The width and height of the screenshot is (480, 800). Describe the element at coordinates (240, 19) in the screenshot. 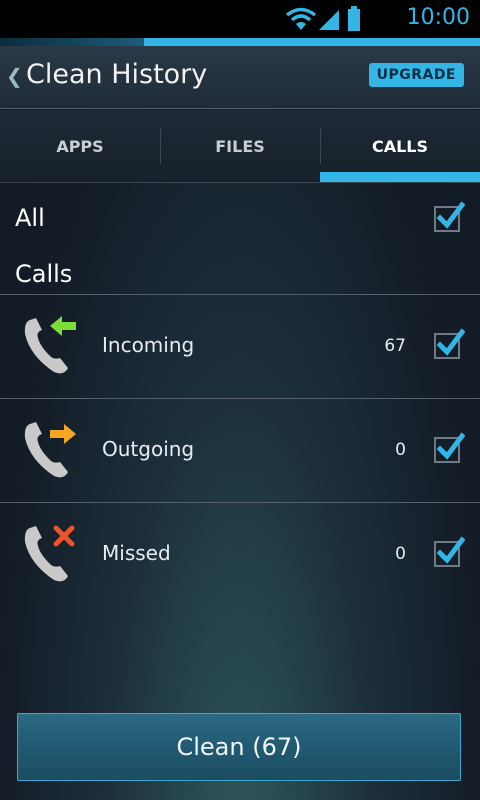

I see `status-bar: 10:00` at that location.